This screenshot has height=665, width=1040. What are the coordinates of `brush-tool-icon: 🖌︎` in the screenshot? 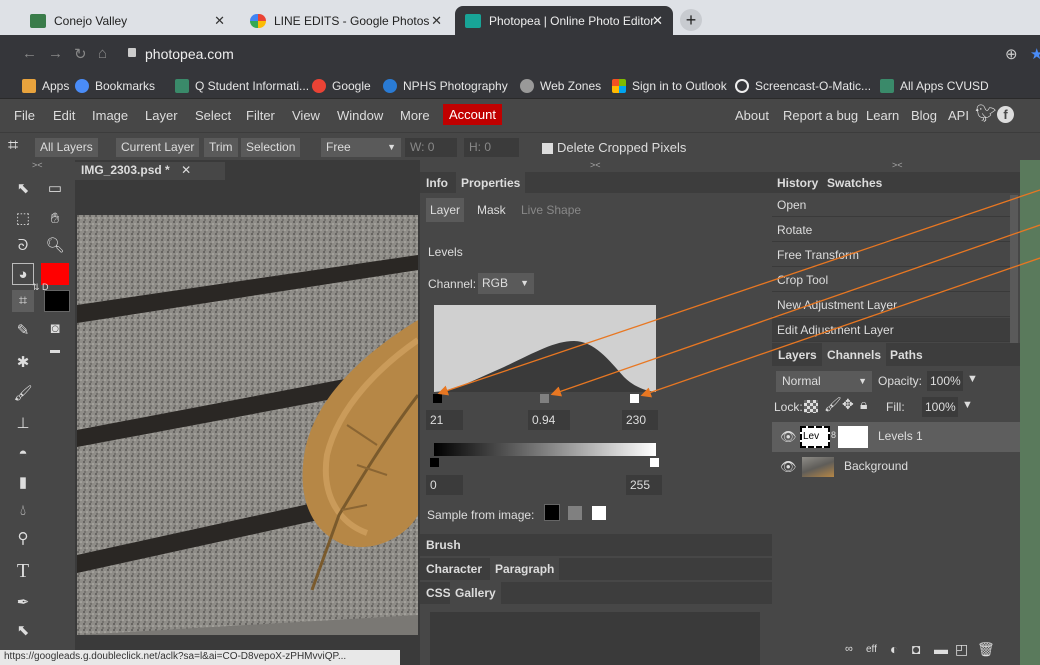 It's located at (23, 394).